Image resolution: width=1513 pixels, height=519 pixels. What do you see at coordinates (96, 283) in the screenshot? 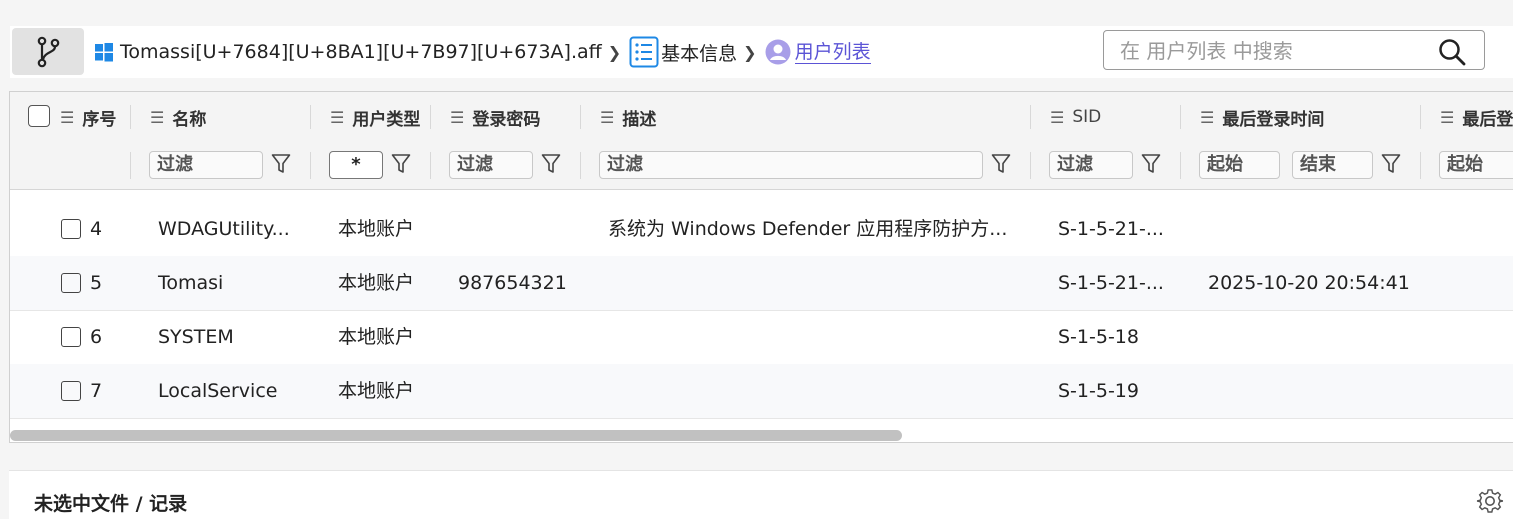
I see `cell-index: 5` at bounding box center [96, 283].